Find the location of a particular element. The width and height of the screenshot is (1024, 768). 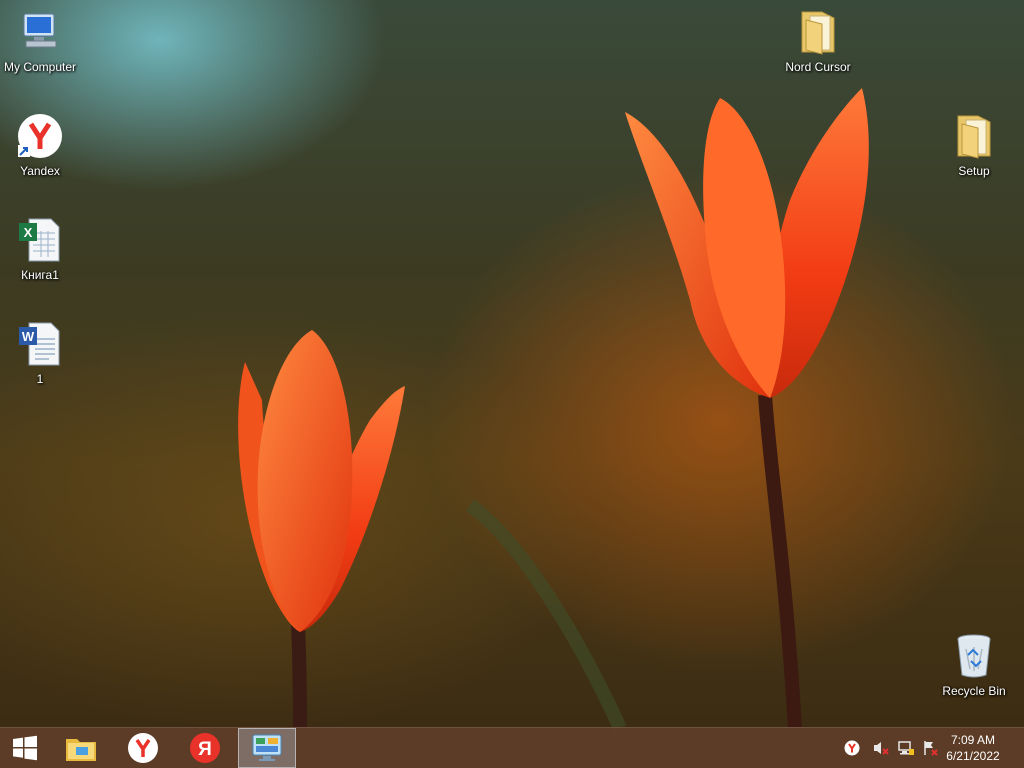

taskbar-file-explorer is located at coordinates (81, 748).